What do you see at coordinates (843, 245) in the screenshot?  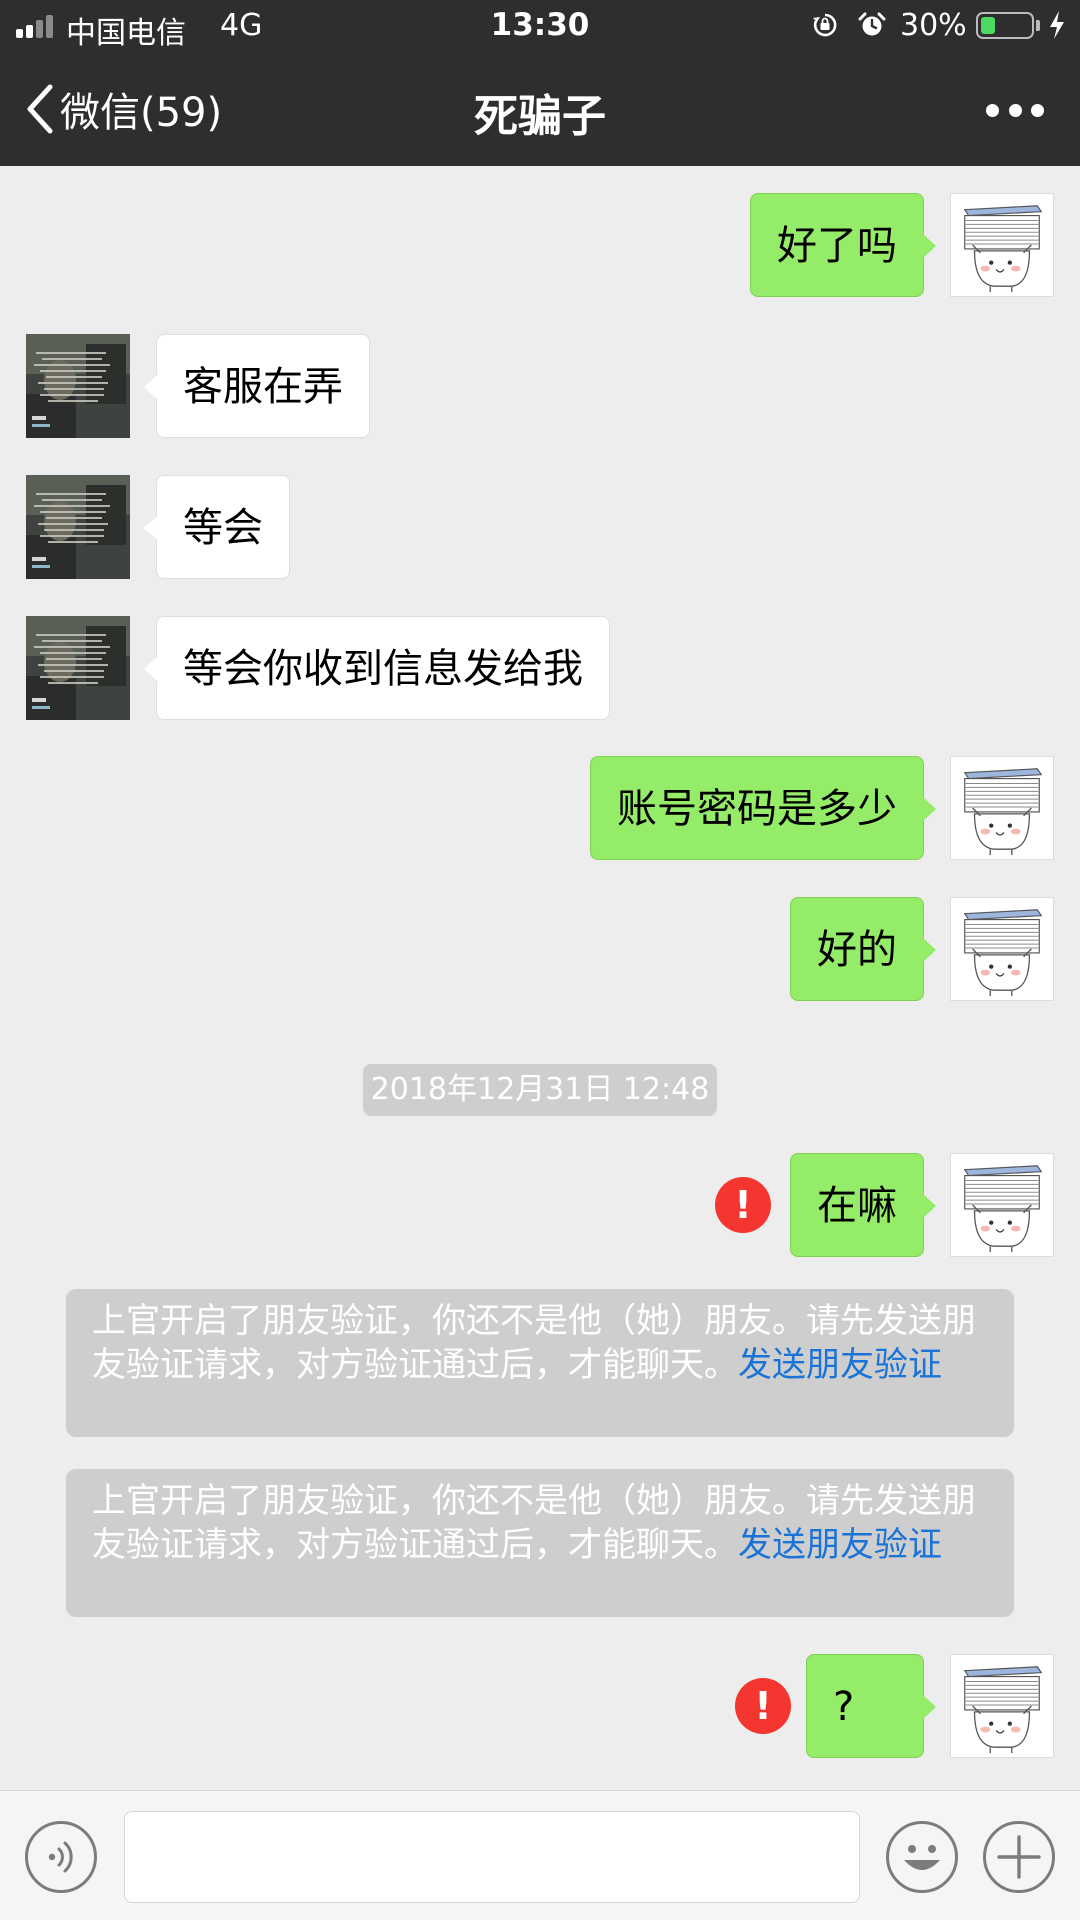 I see `message-bubble: 好了吗` at bounding box center [843, 245].